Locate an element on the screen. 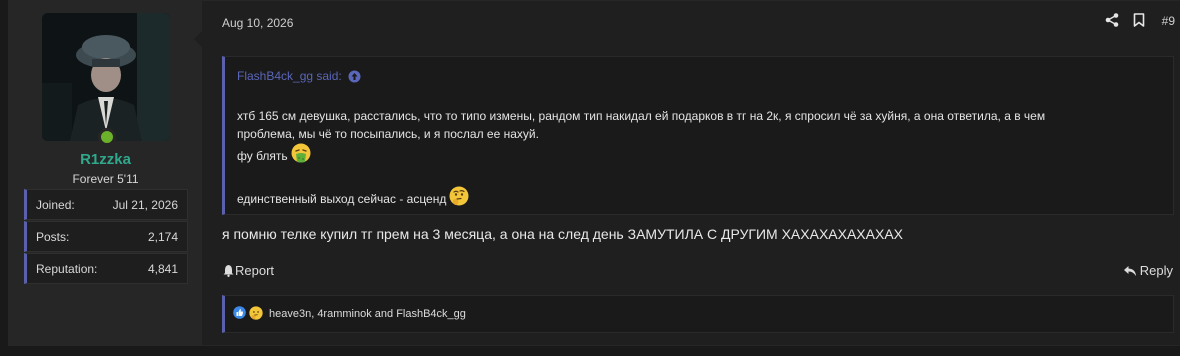 The width and height of the screenshot is (1180, 356). post-actions: #9 is located at coordinates (1140, 21).